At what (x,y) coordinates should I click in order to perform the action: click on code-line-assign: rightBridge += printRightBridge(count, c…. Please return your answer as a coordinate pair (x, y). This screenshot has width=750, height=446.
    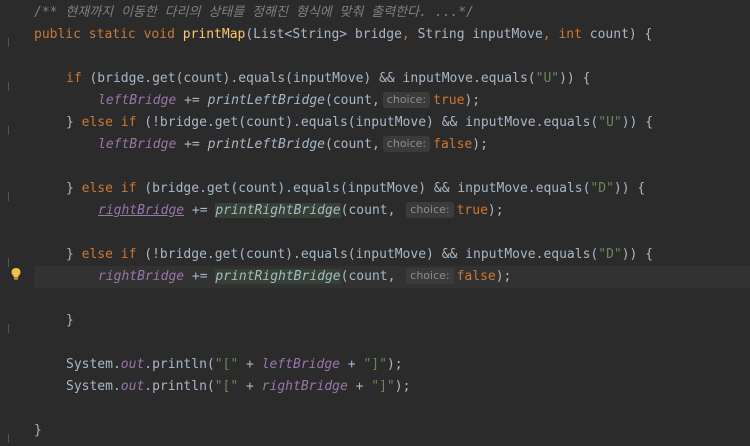
    Looking at the image, I should click on (392, 211).